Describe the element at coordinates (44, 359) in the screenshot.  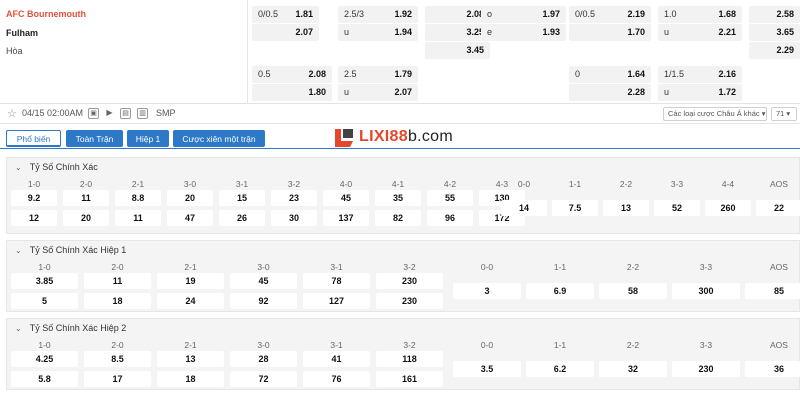
I see `score-odds-cell: 4.25` at that location.